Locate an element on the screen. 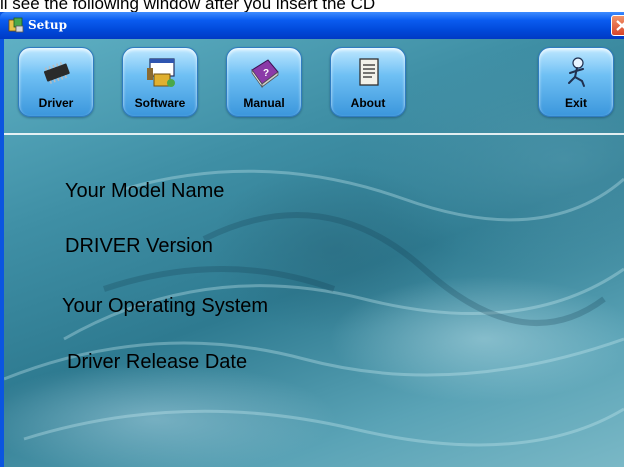  notepad-icon is located at coordinates (369, 72).